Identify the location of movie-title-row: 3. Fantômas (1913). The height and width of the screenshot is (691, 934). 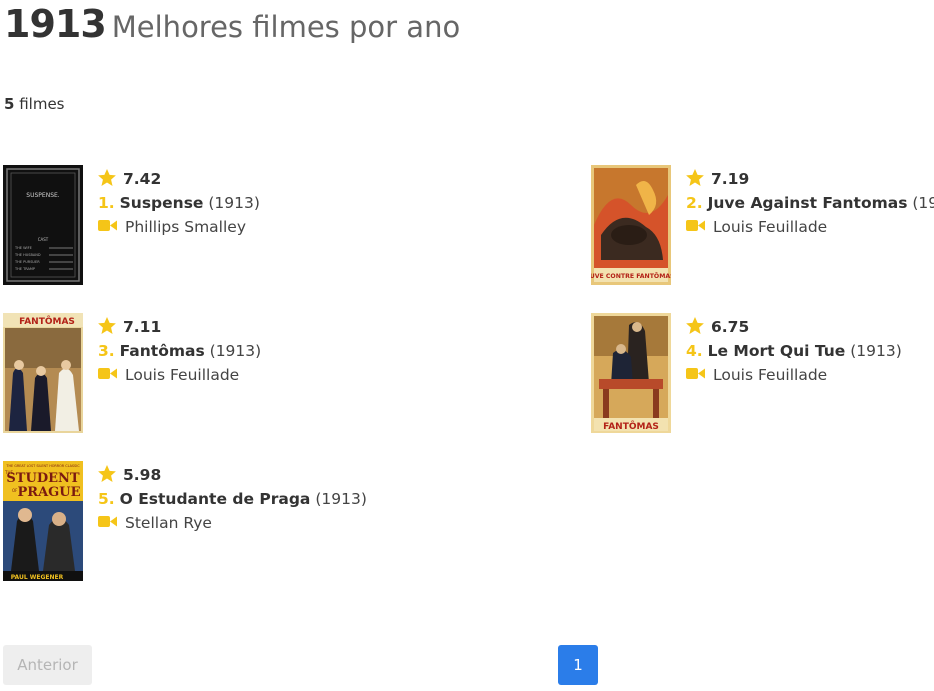
(179, 351).